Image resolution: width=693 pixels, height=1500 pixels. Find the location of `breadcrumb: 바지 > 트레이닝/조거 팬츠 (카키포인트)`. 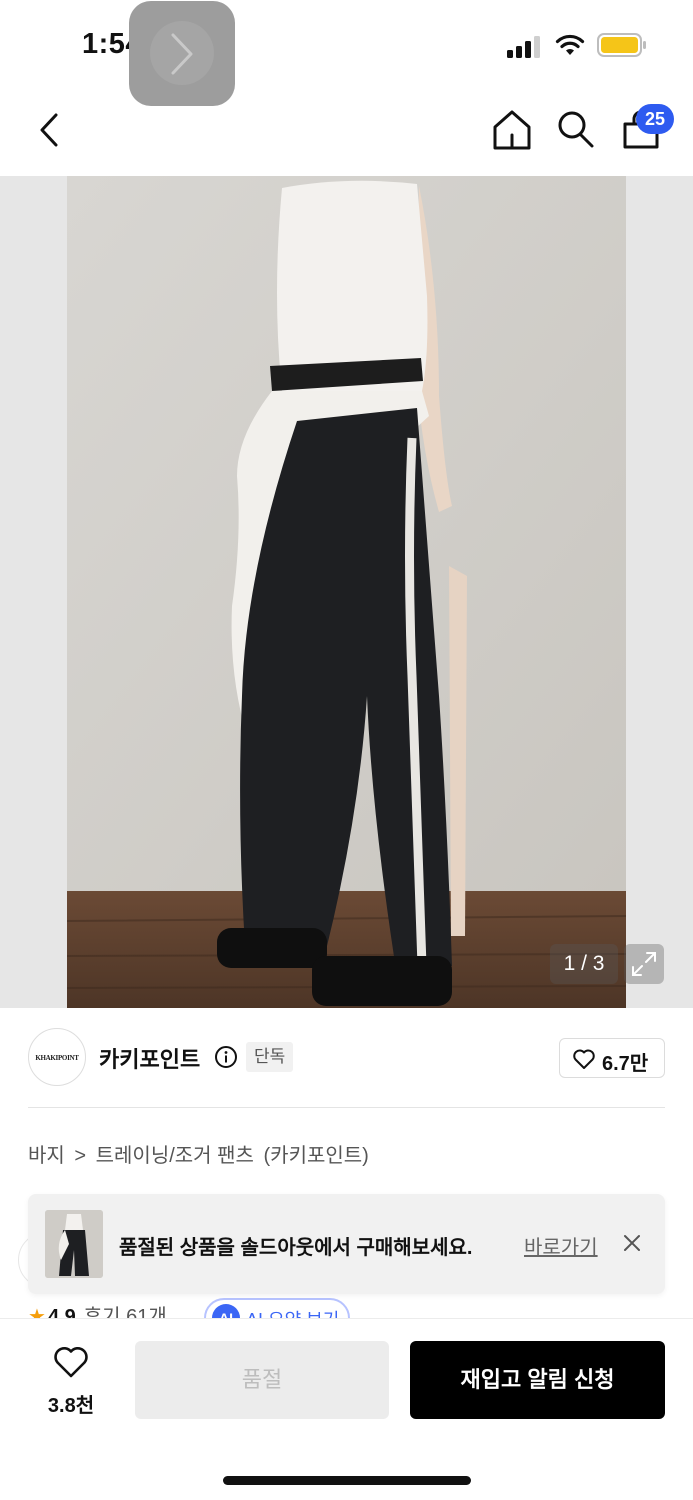

breadcrumb: 바지 > 트레이닝/조거 팬츠 (카키포인트) is located at coordinates (200, 1153).